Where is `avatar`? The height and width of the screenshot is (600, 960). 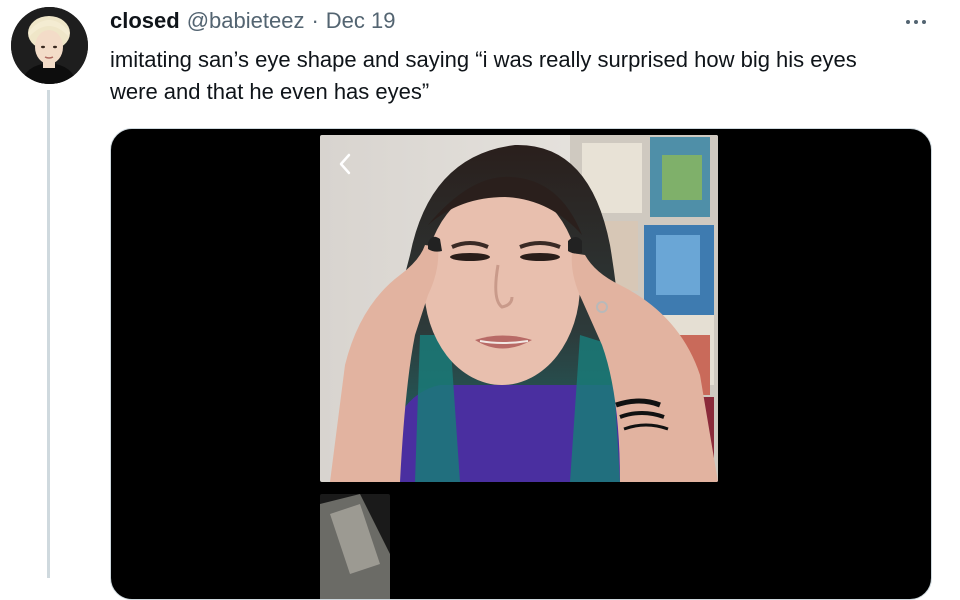
avatar is located at coordinates (49, 45).